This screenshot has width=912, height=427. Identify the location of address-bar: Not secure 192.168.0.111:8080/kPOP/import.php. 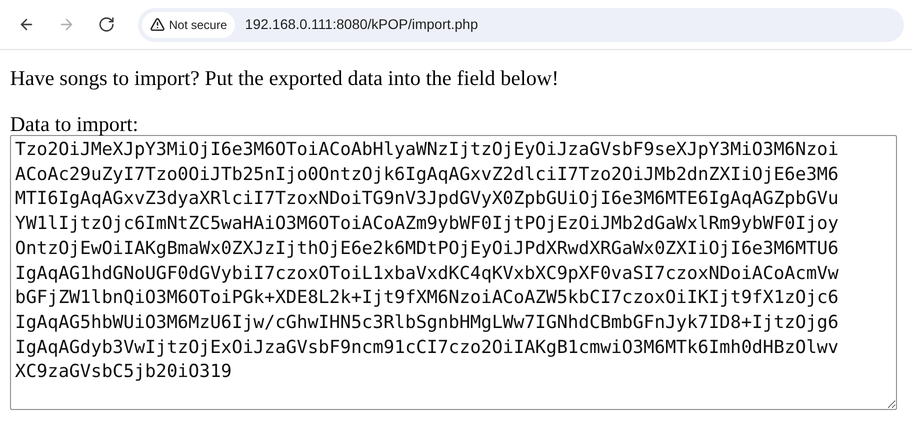
(521, 25).